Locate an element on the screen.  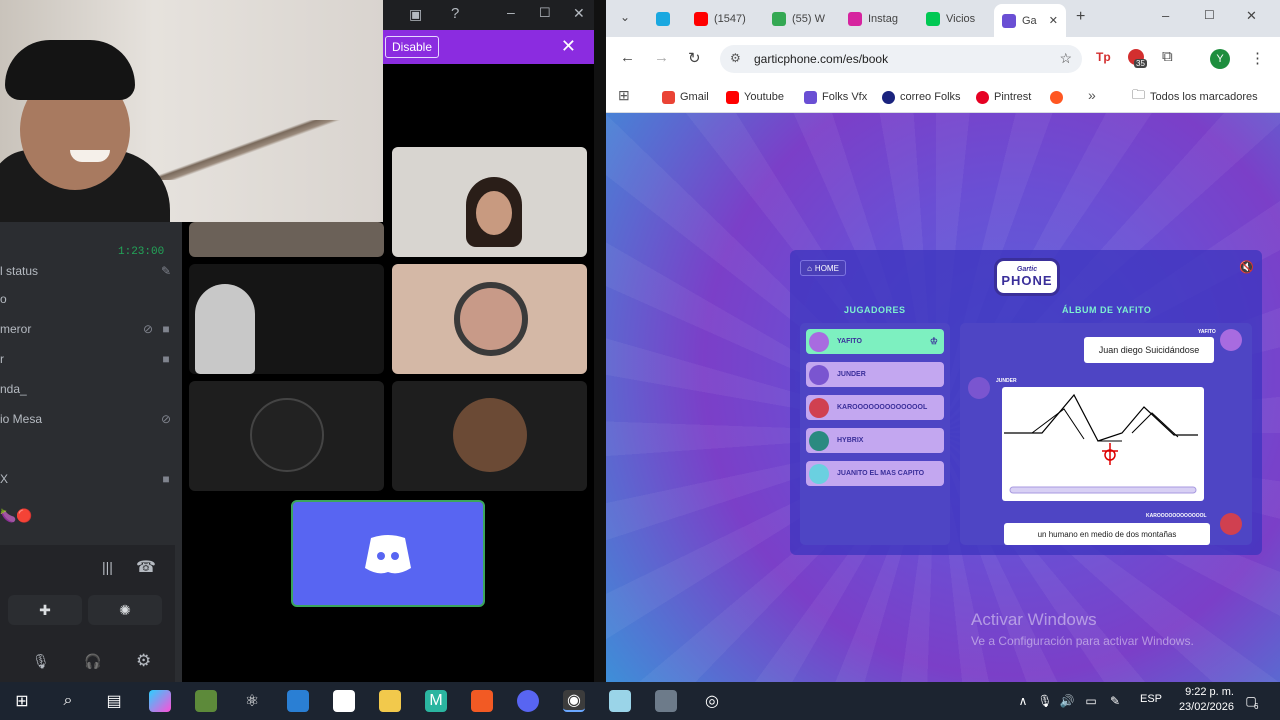
file-icon is located at coordinates (344, 701).